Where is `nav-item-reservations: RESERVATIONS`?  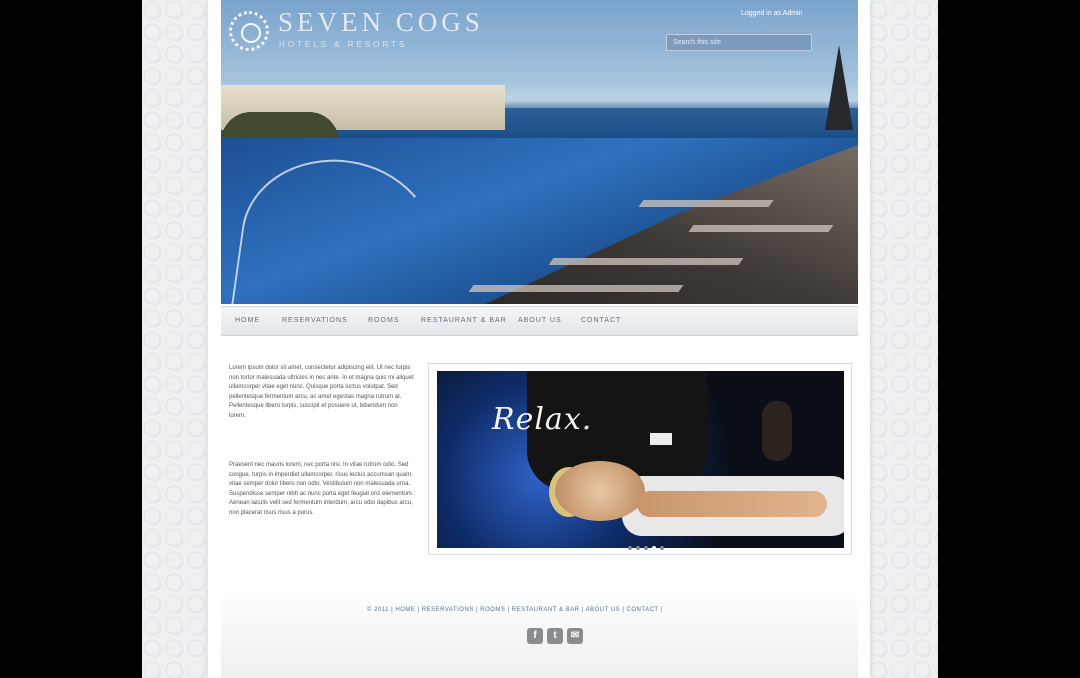
nav-item-reservations: RESERVATIONS is located at coordinates (315, 320).